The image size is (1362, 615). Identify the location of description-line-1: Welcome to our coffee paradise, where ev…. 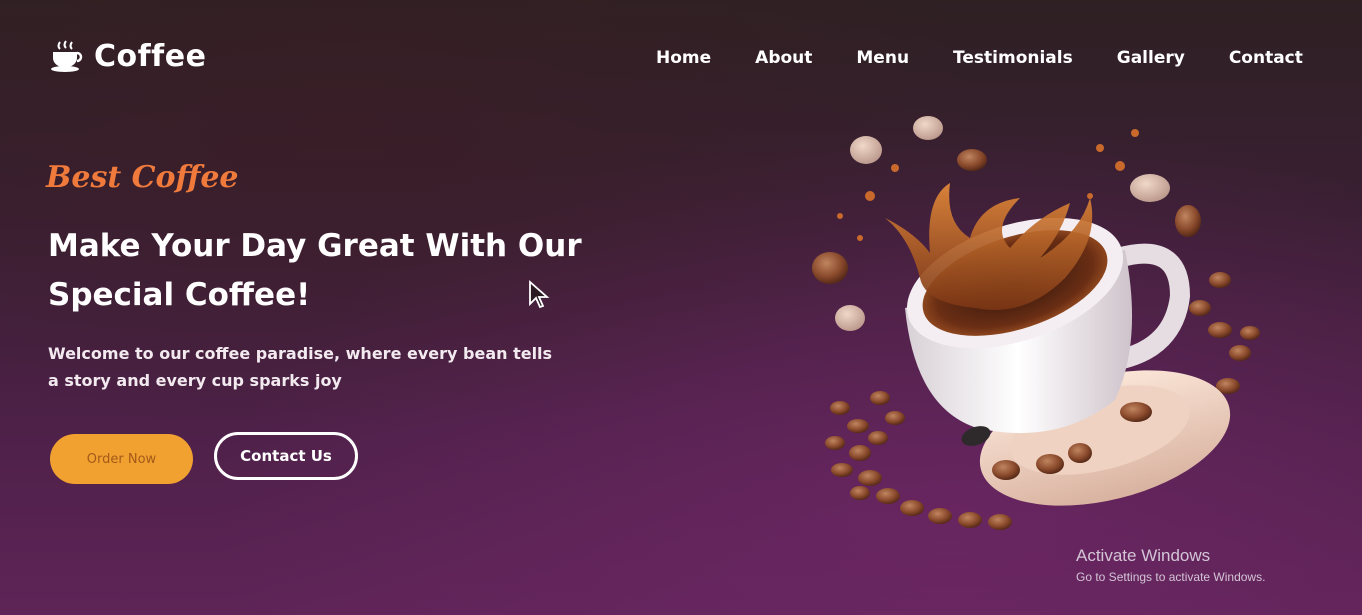
(300, 353).